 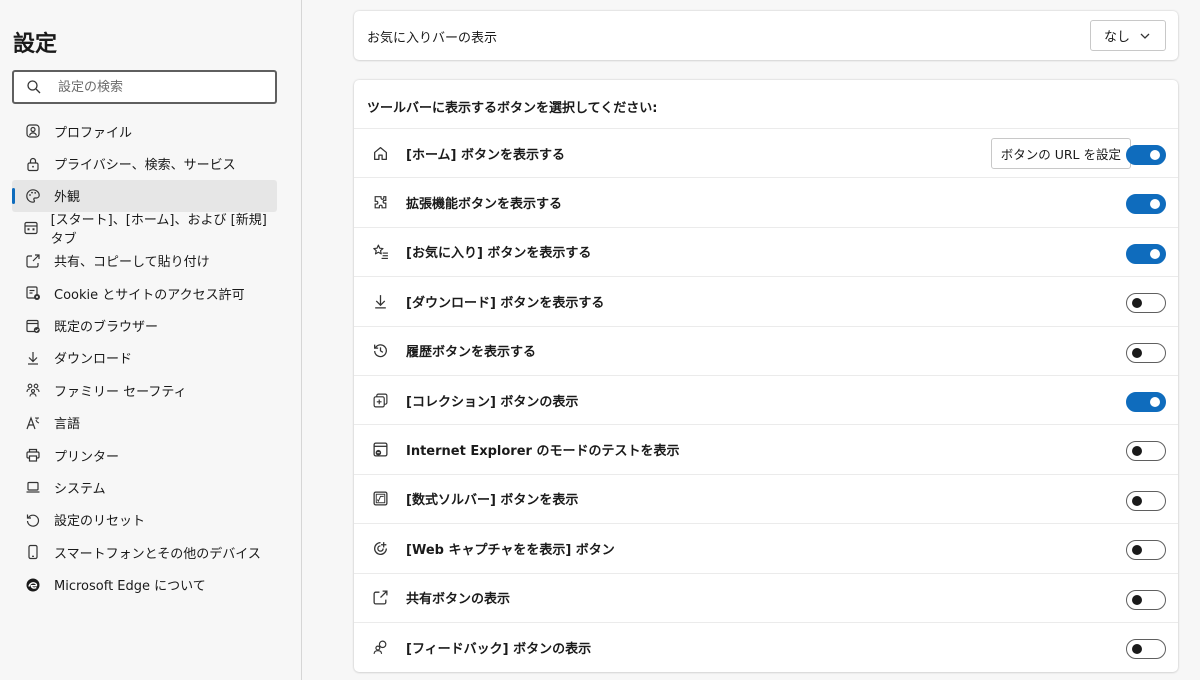 What do you see at coordinates (766, 251) in the screenshot?
I see `toolbar-row-favorites: [お気に入り] ボタンを表示する` at bounding box center [766, 251].